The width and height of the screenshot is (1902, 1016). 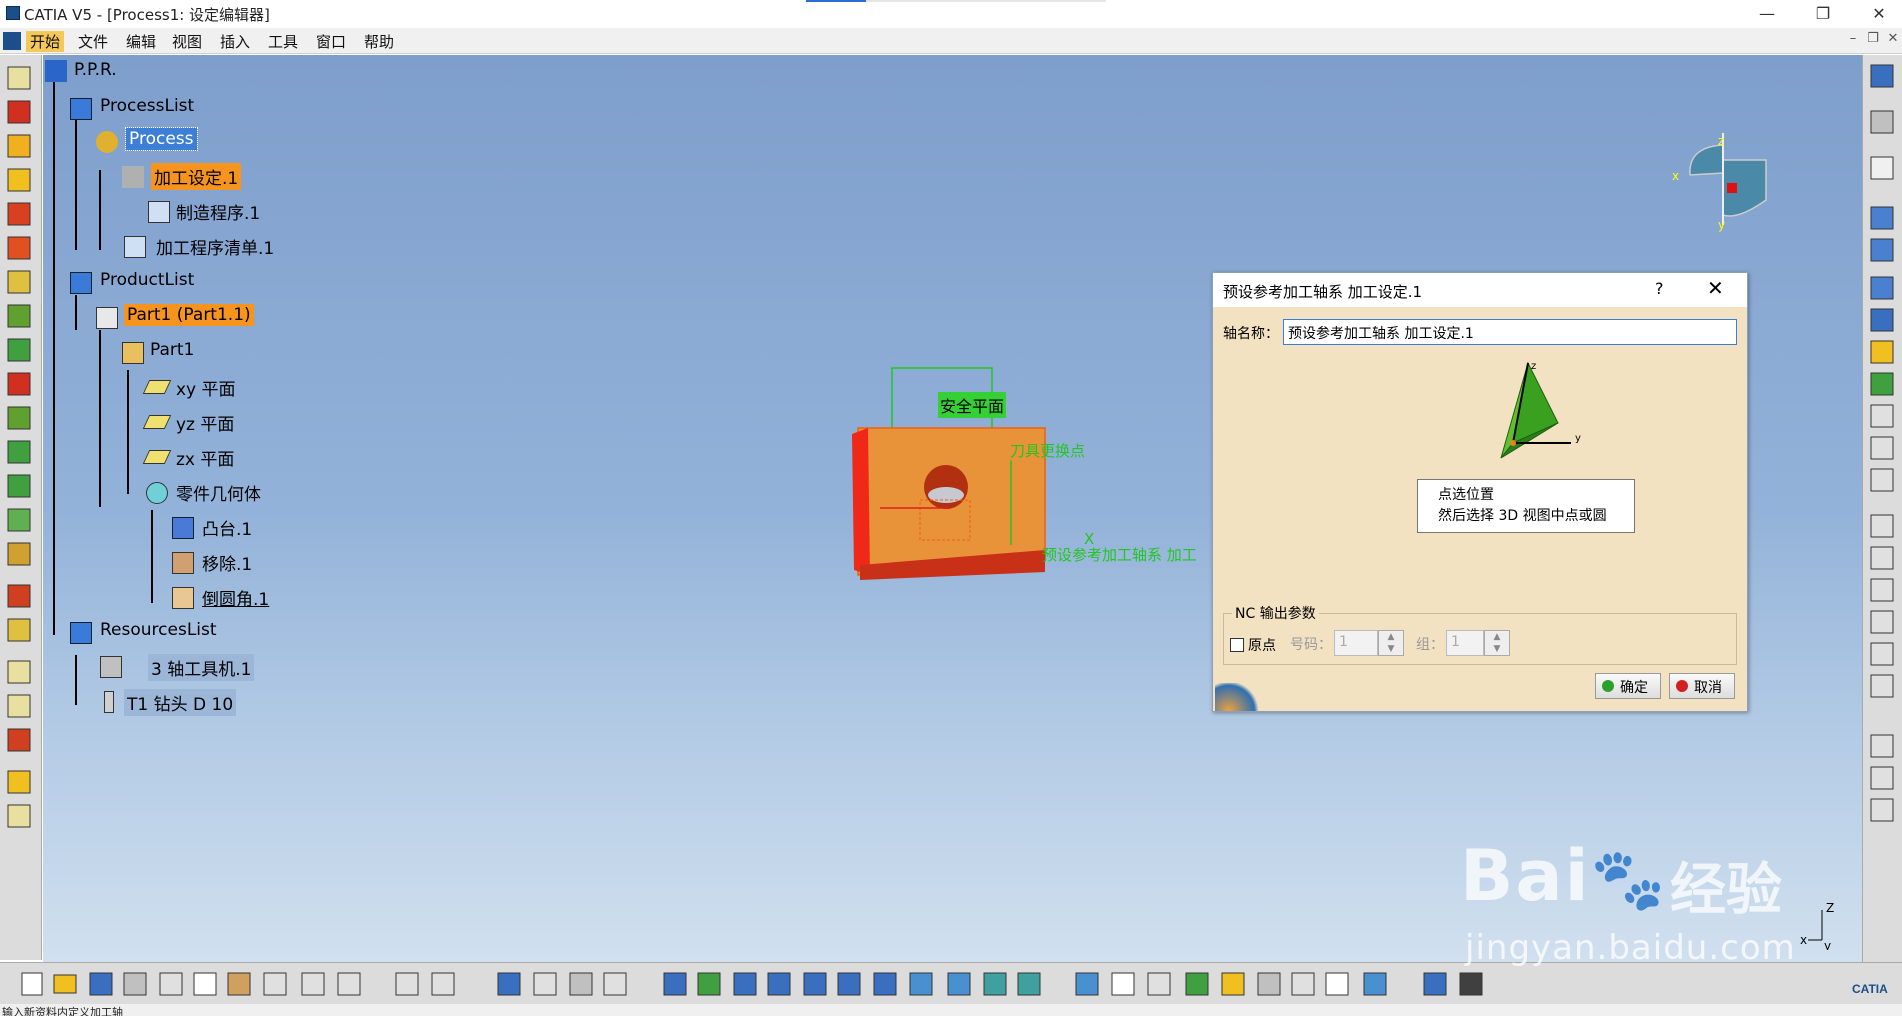 What do you see at coordinates (218, 492) in the screenshot?
I see `tree-part-body: 零件几何体` at bounding box center [218, 492].